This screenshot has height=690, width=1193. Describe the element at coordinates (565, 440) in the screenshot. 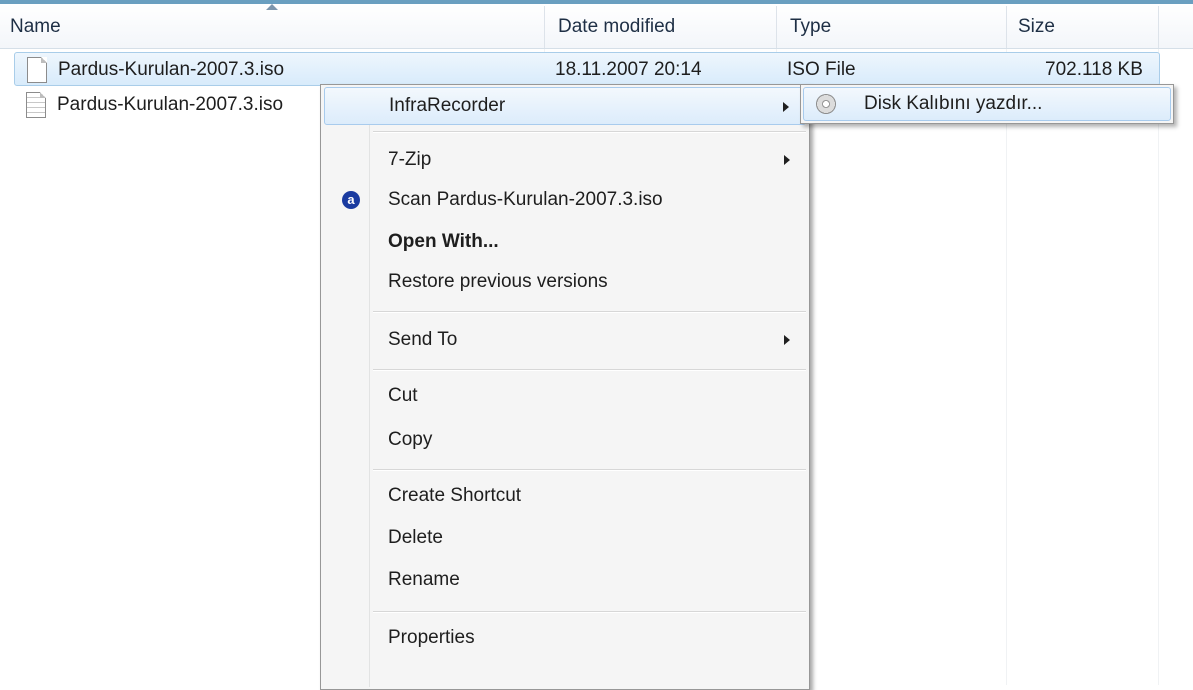

I see `menu-item-copy: Copy` at that location.